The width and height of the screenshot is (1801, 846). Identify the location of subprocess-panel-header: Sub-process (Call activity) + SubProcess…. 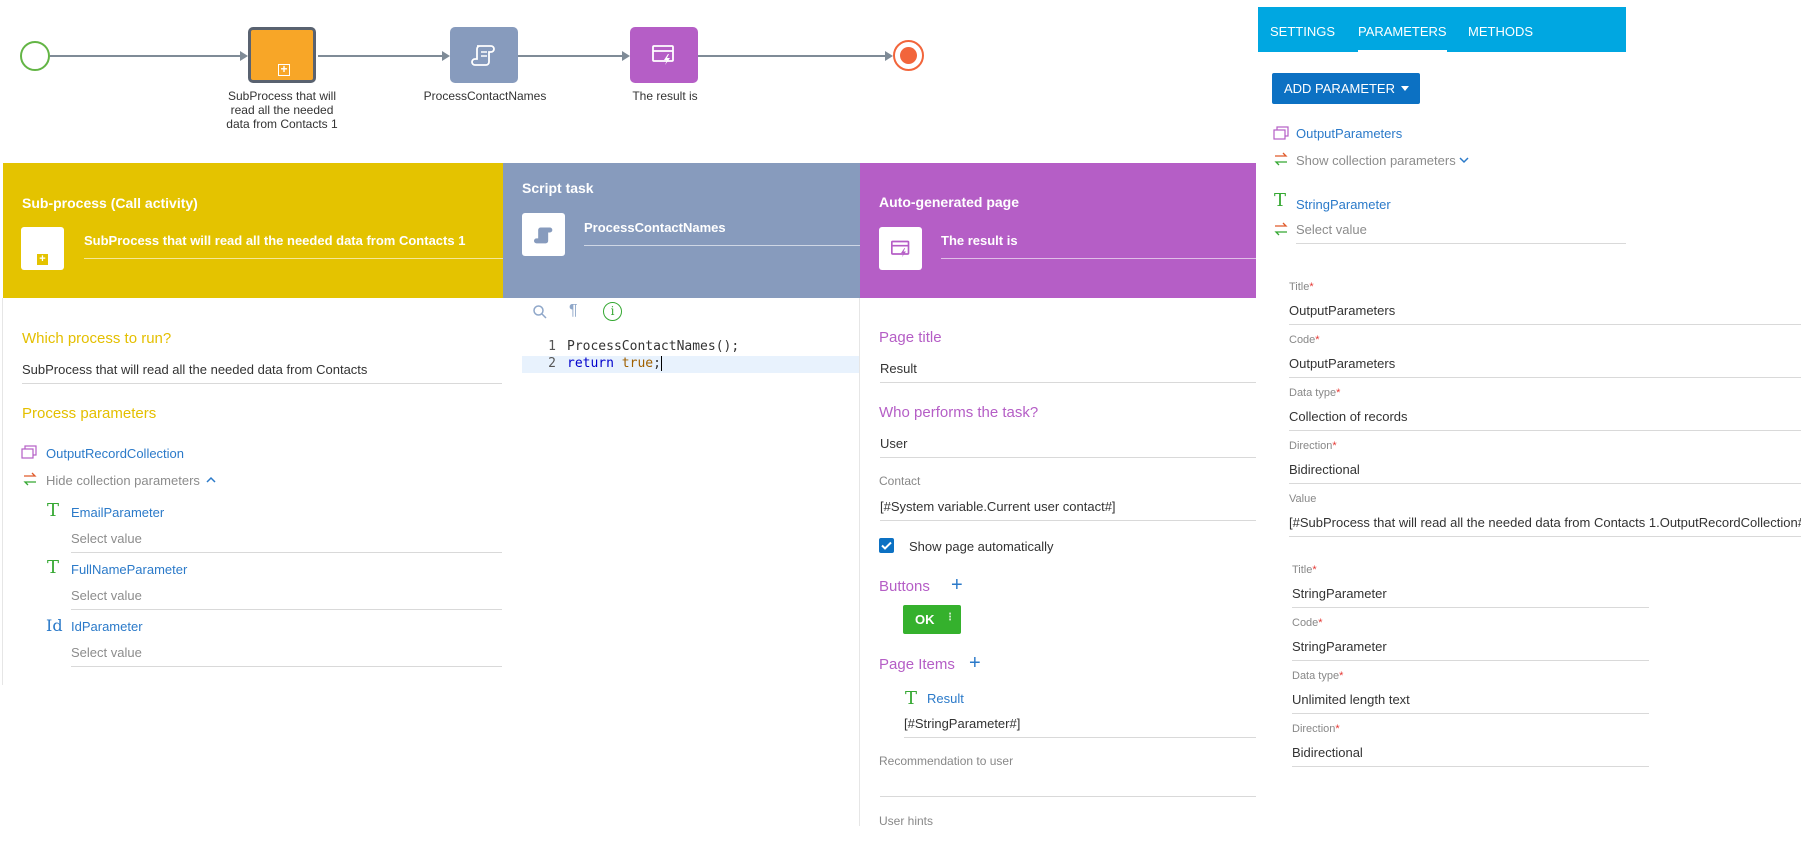
(253, 230).